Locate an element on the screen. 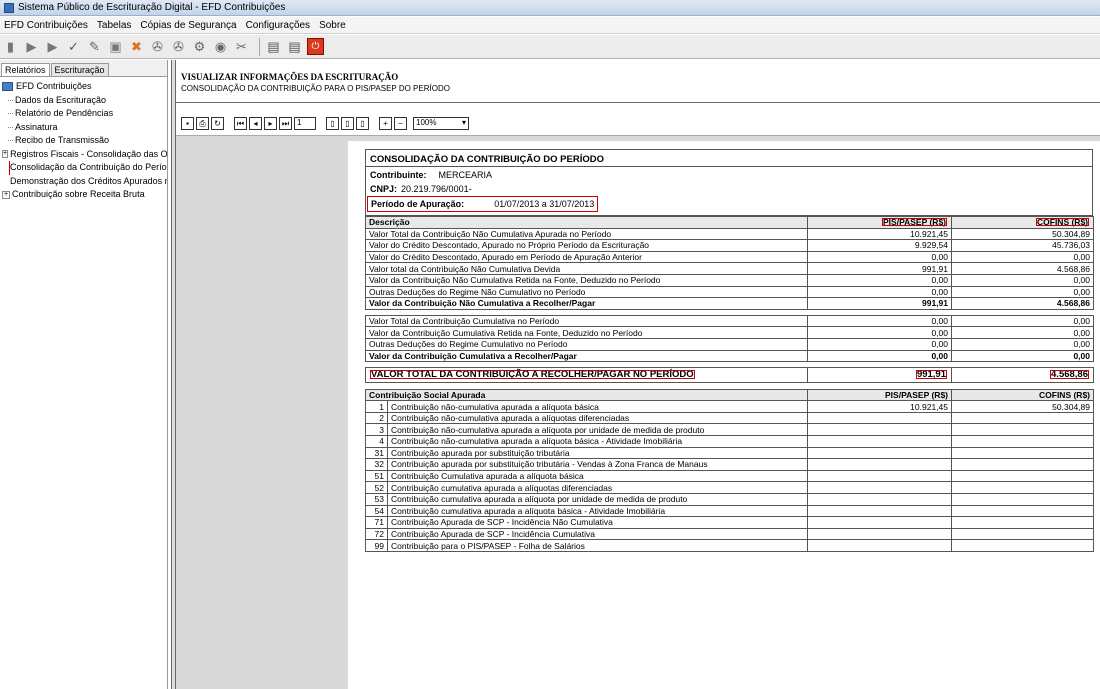 The width and height of the screenshot is (1100, 689). tree-item-dados: Dados da Escrituração is located at coordinates (84, 101).